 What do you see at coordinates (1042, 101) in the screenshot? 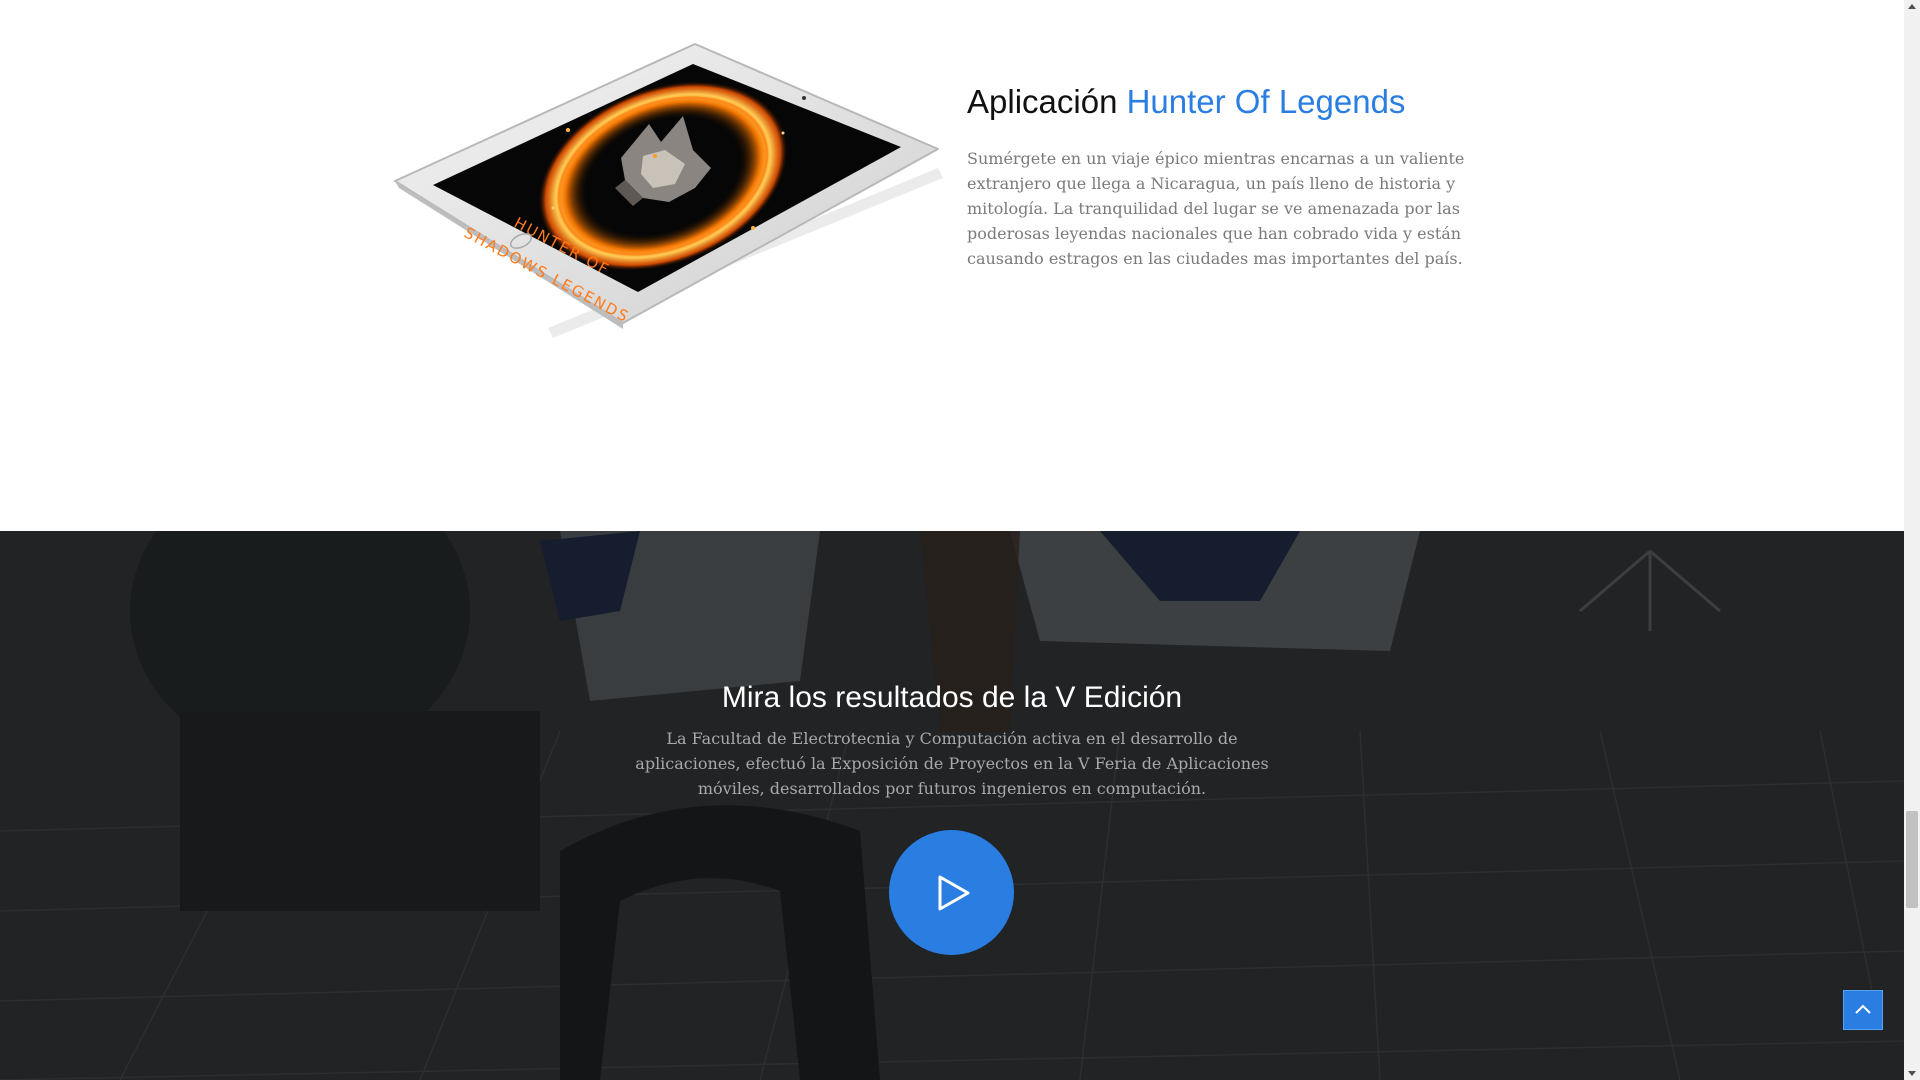
I see `feature-title-prefix: Aplicación` at bounding box center [1042, 101].